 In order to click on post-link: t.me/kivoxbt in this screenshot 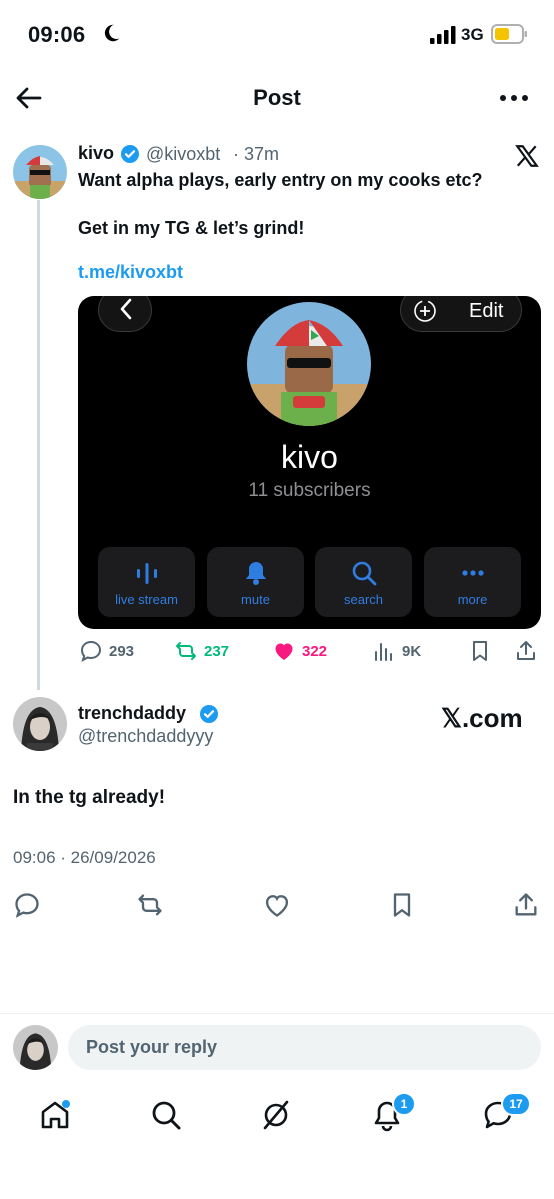, I will do `click(130, 272)`.